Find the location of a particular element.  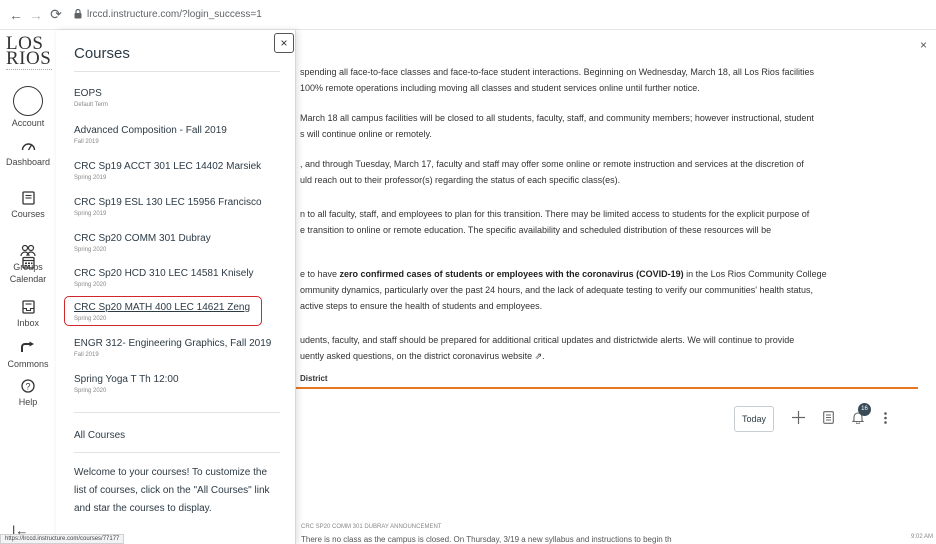

address-bar: lrccd.instructure.com/?login_success=1 is located at coordinates (168, 14).